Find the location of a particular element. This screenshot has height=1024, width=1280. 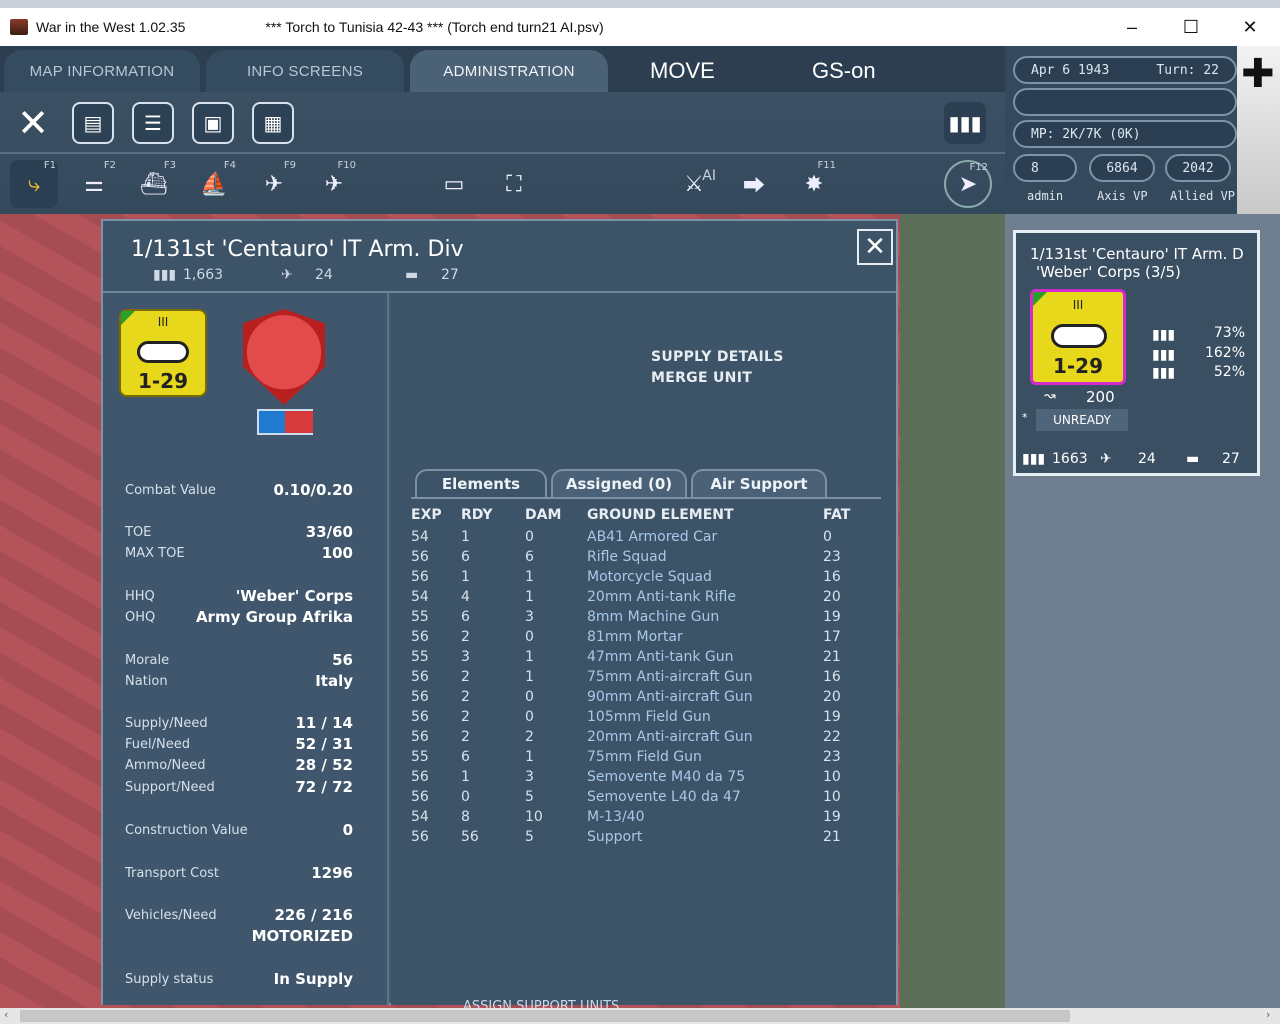

table-row: 56 0 5 Semovente L40 da 47 10 is located at coordinates (621, 799).